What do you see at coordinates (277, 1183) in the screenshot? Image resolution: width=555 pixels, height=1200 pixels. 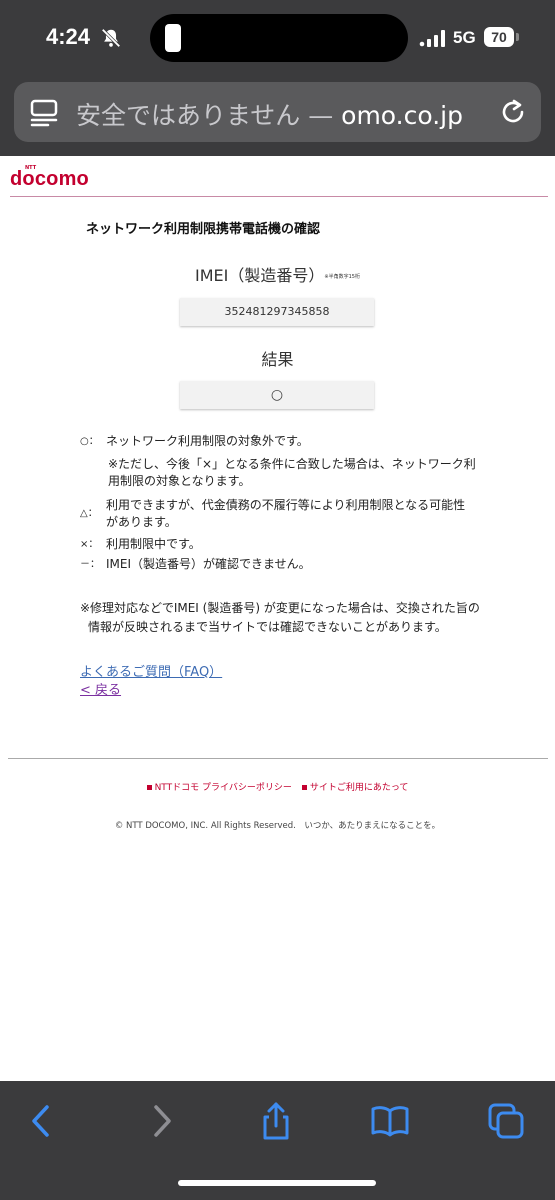 I see `home-indicator` at bounding box center [277, 1183].